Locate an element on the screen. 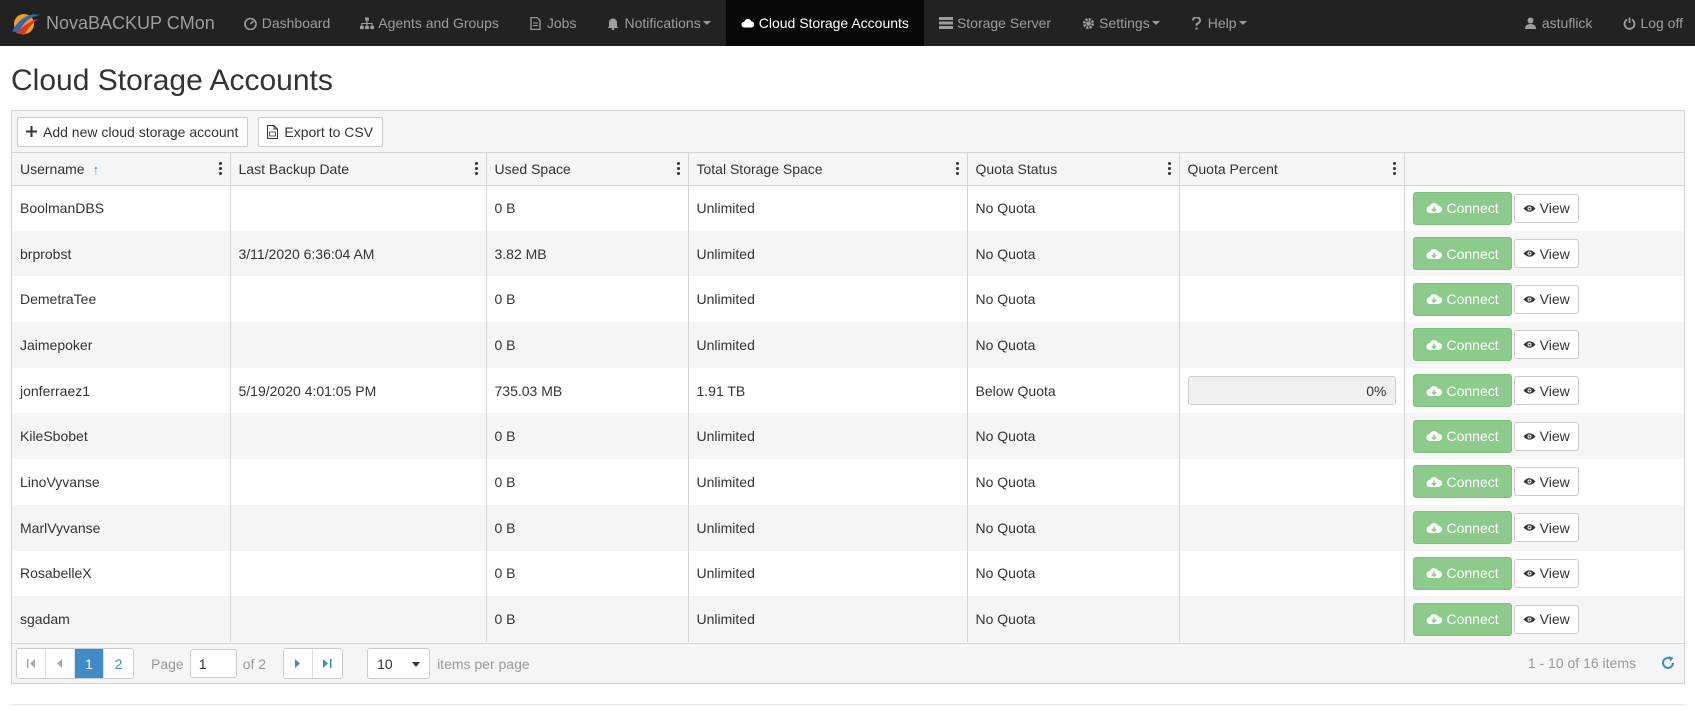  column-header-total-storage-space: Total Storage Space is located at coordinates (828, 169).